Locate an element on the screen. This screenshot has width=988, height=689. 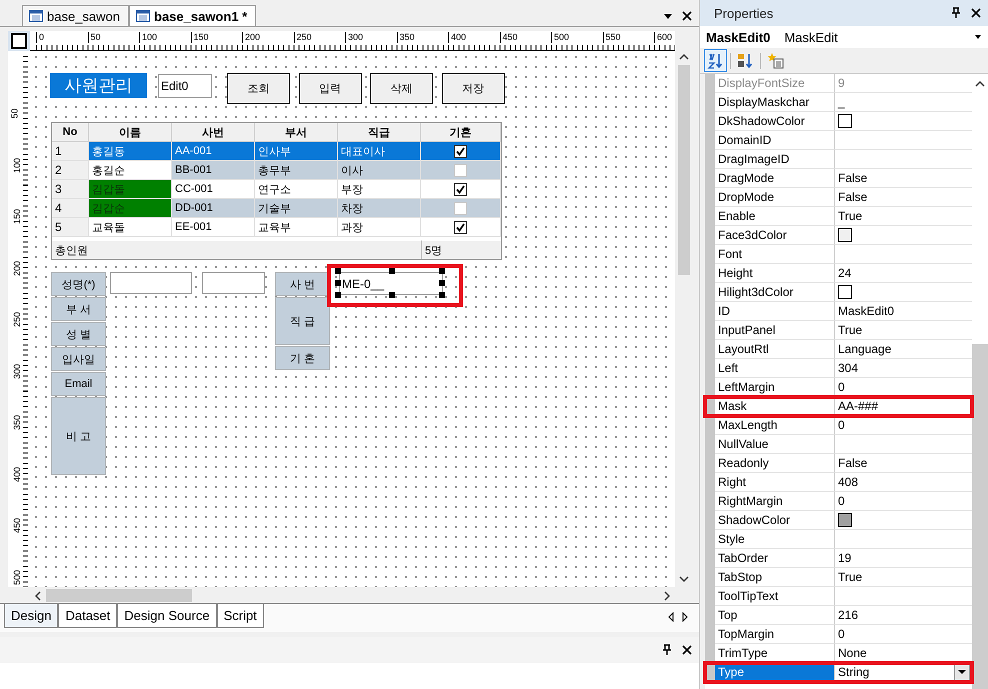
property-value: Language is located at coordinates (905, 349).